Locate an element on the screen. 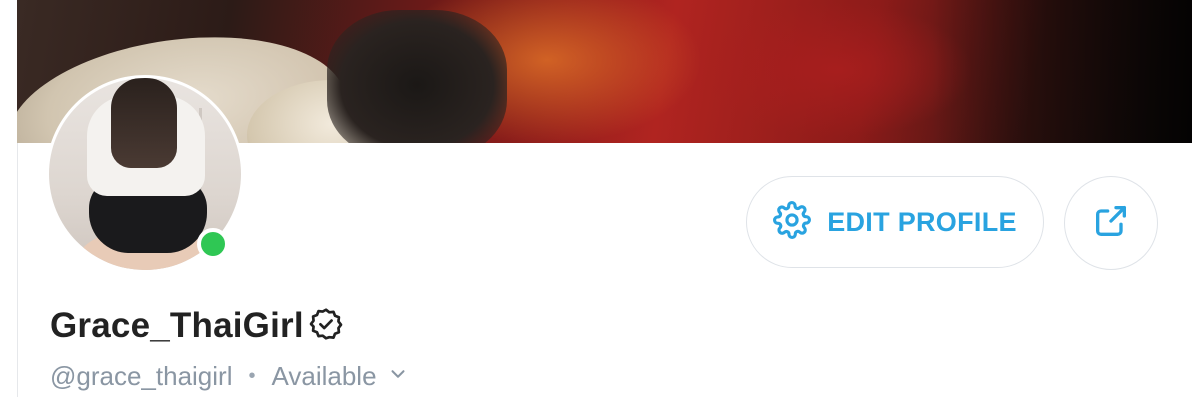  online-status-dot is located at coordinates (213, 244).